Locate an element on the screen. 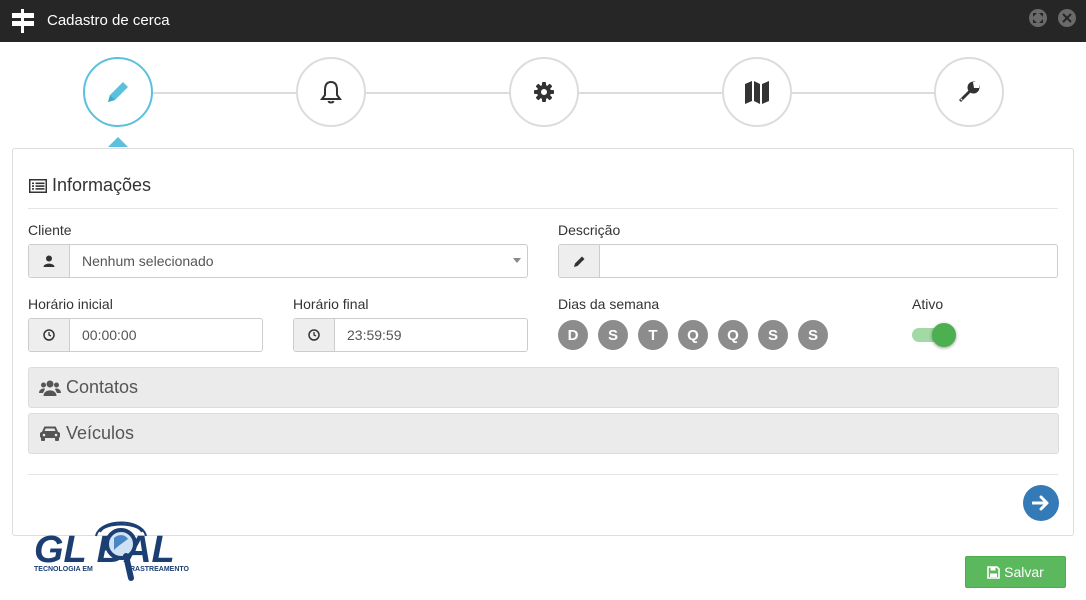 The image size is (1086, 600). step-informacoes is located at coordinates (118, 92).